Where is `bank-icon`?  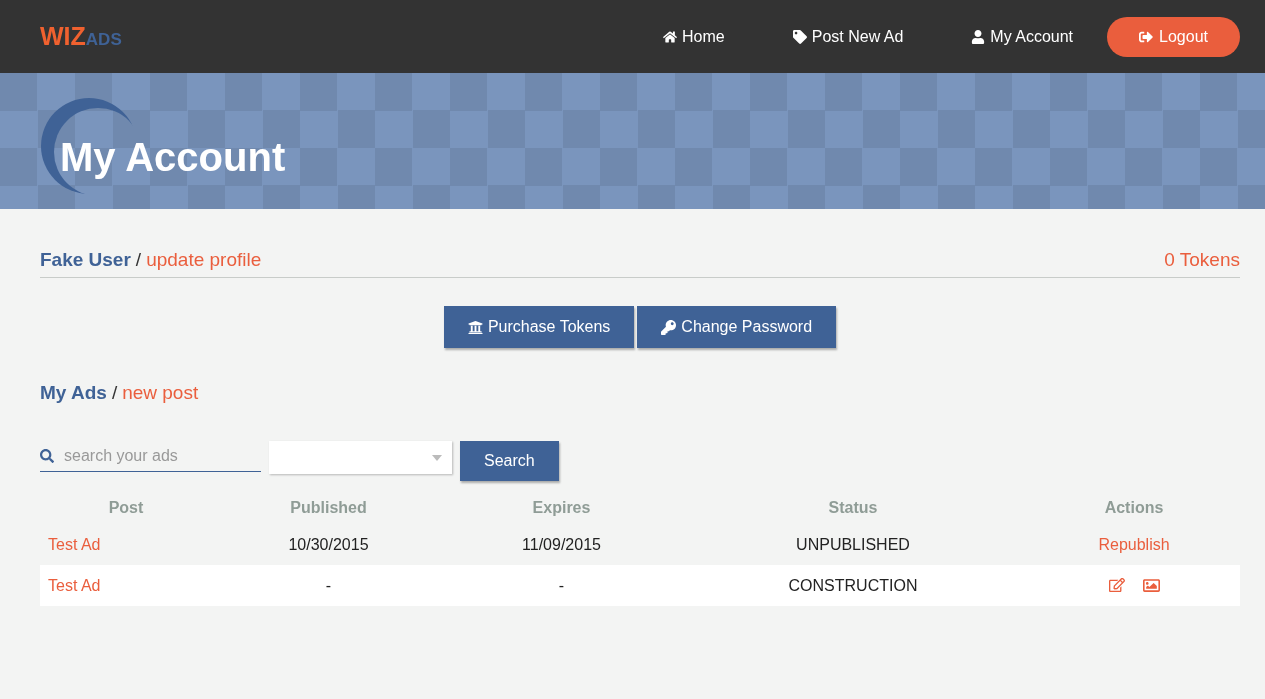
bank-icon is located at coordinates (475, 327).